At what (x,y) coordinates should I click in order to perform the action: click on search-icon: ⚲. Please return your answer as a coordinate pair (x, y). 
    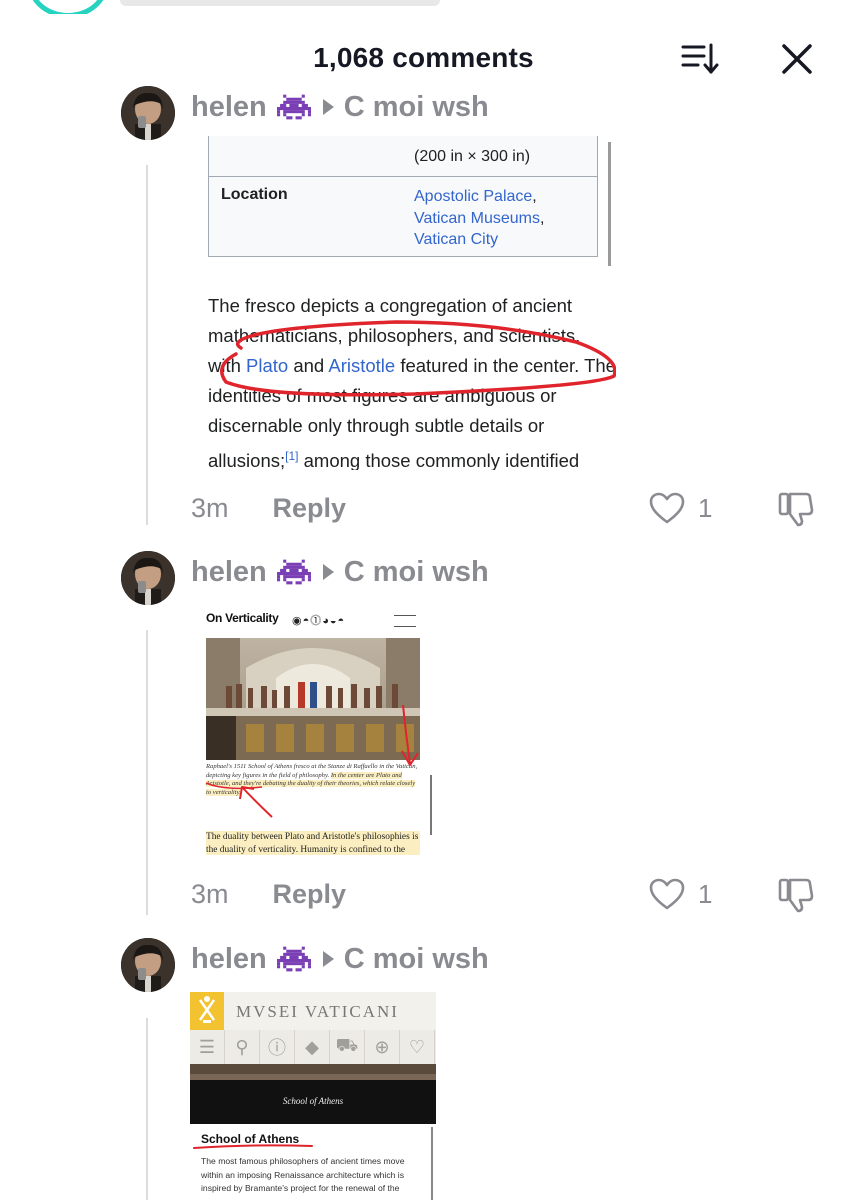
    Looking at the image, I should click on (242, 1047).